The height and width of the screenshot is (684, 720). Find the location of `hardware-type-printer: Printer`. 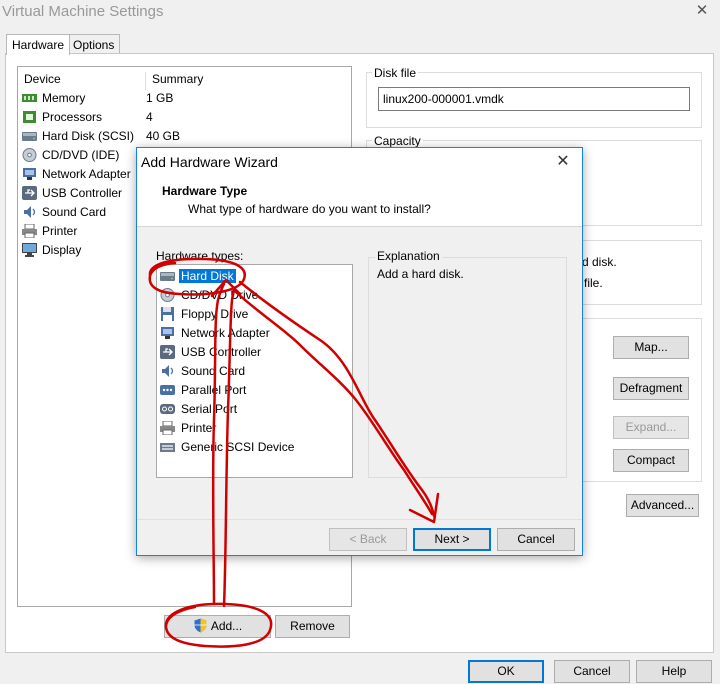

hardware-type-printer: Printer is located at coordinates (254, 428).